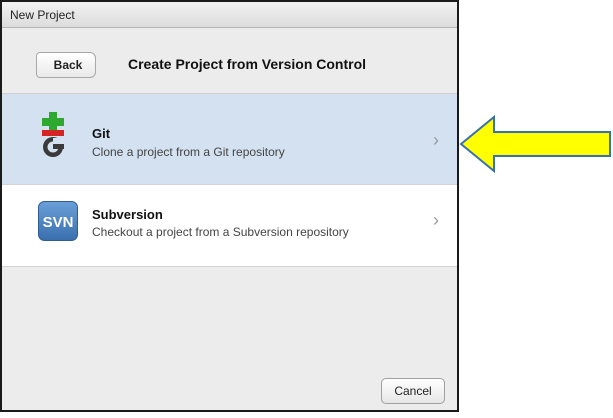 The height and width of the screenshot is (418, 613). Describe the element at coordinates (535, 144) in the screenshot. I see `annotation-arrow-icon` at that location.